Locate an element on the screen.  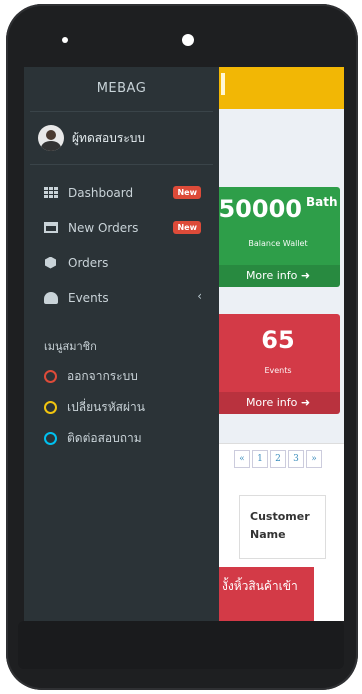
events-more-info-link: More info ➜ is located at coordinates (278, 403).